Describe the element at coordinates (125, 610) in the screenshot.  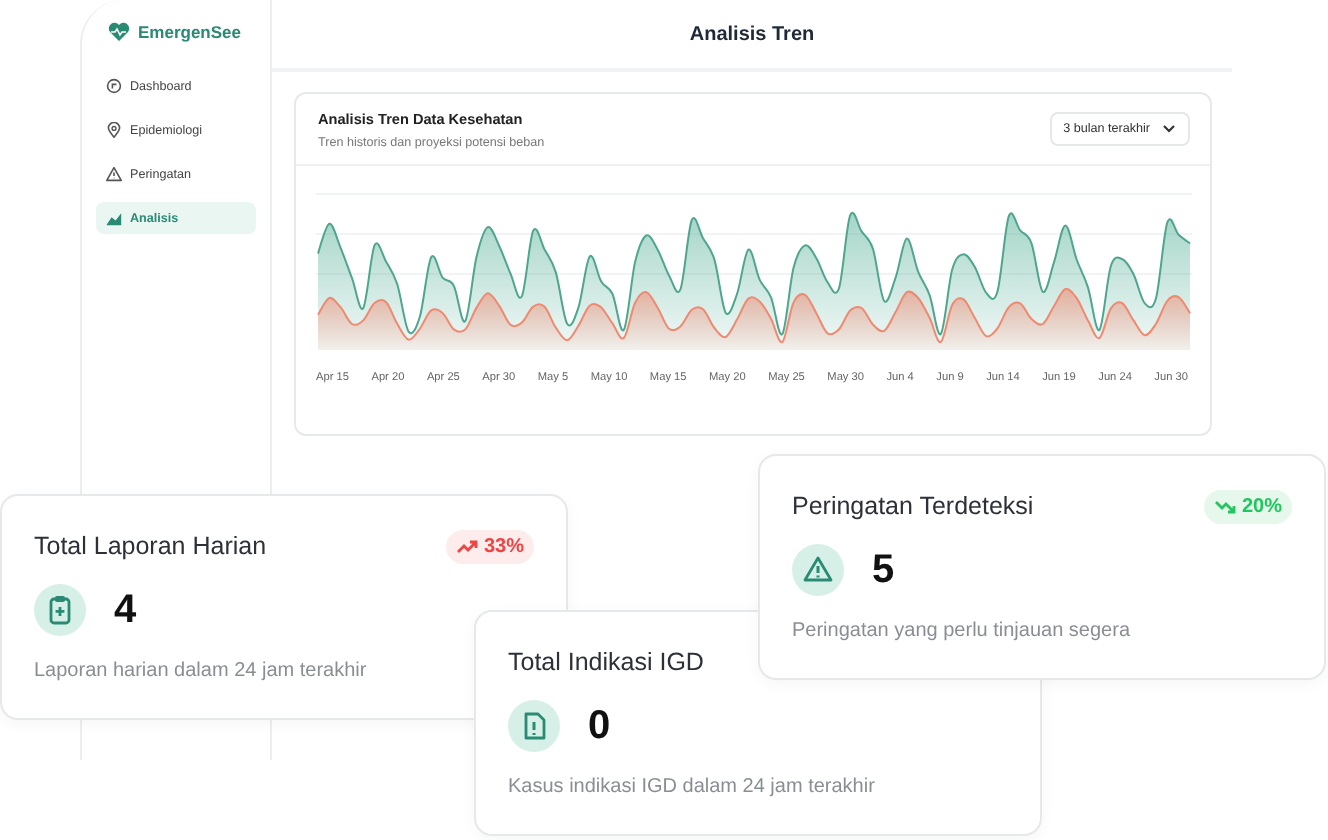
I see `stat-value: 4` at that location.